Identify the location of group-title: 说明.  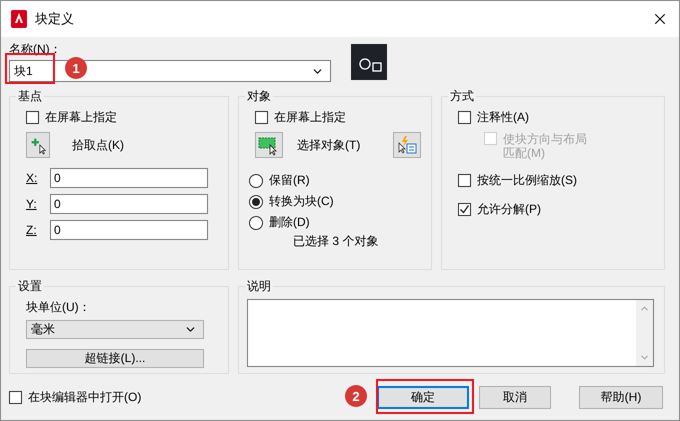
(259, 286).